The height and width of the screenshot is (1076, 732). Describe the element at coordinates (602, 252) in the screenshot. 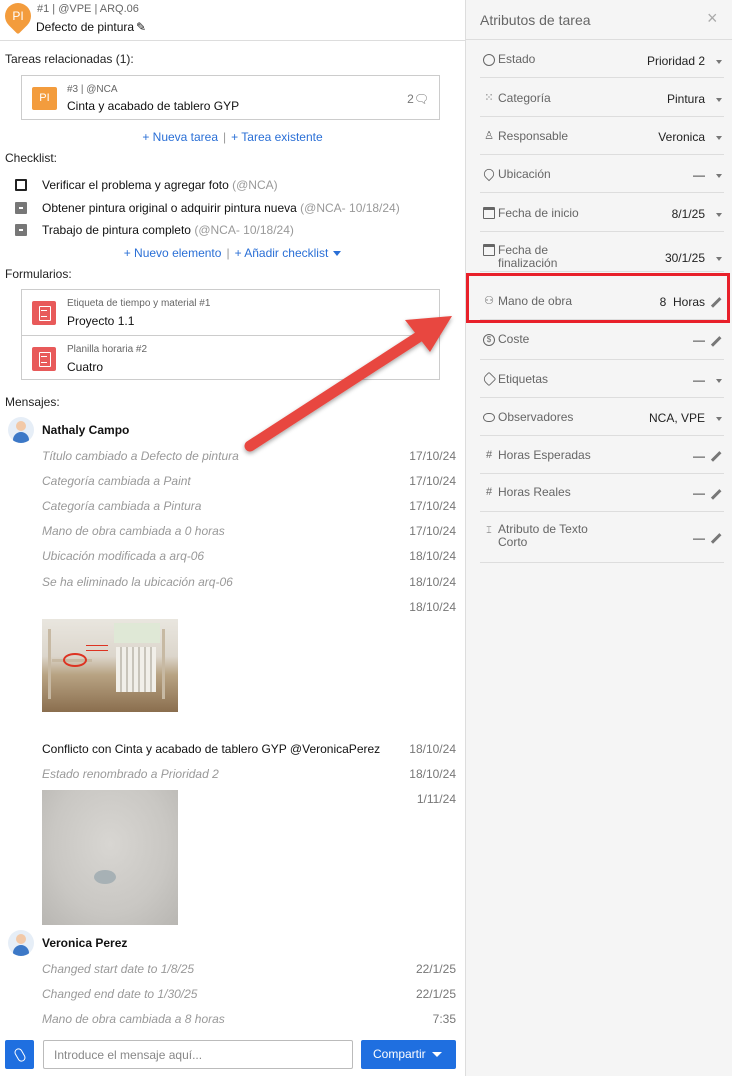

I see `attr-row-fecha-finalizacion: Fecha de finalización 30/1/25` at that location.